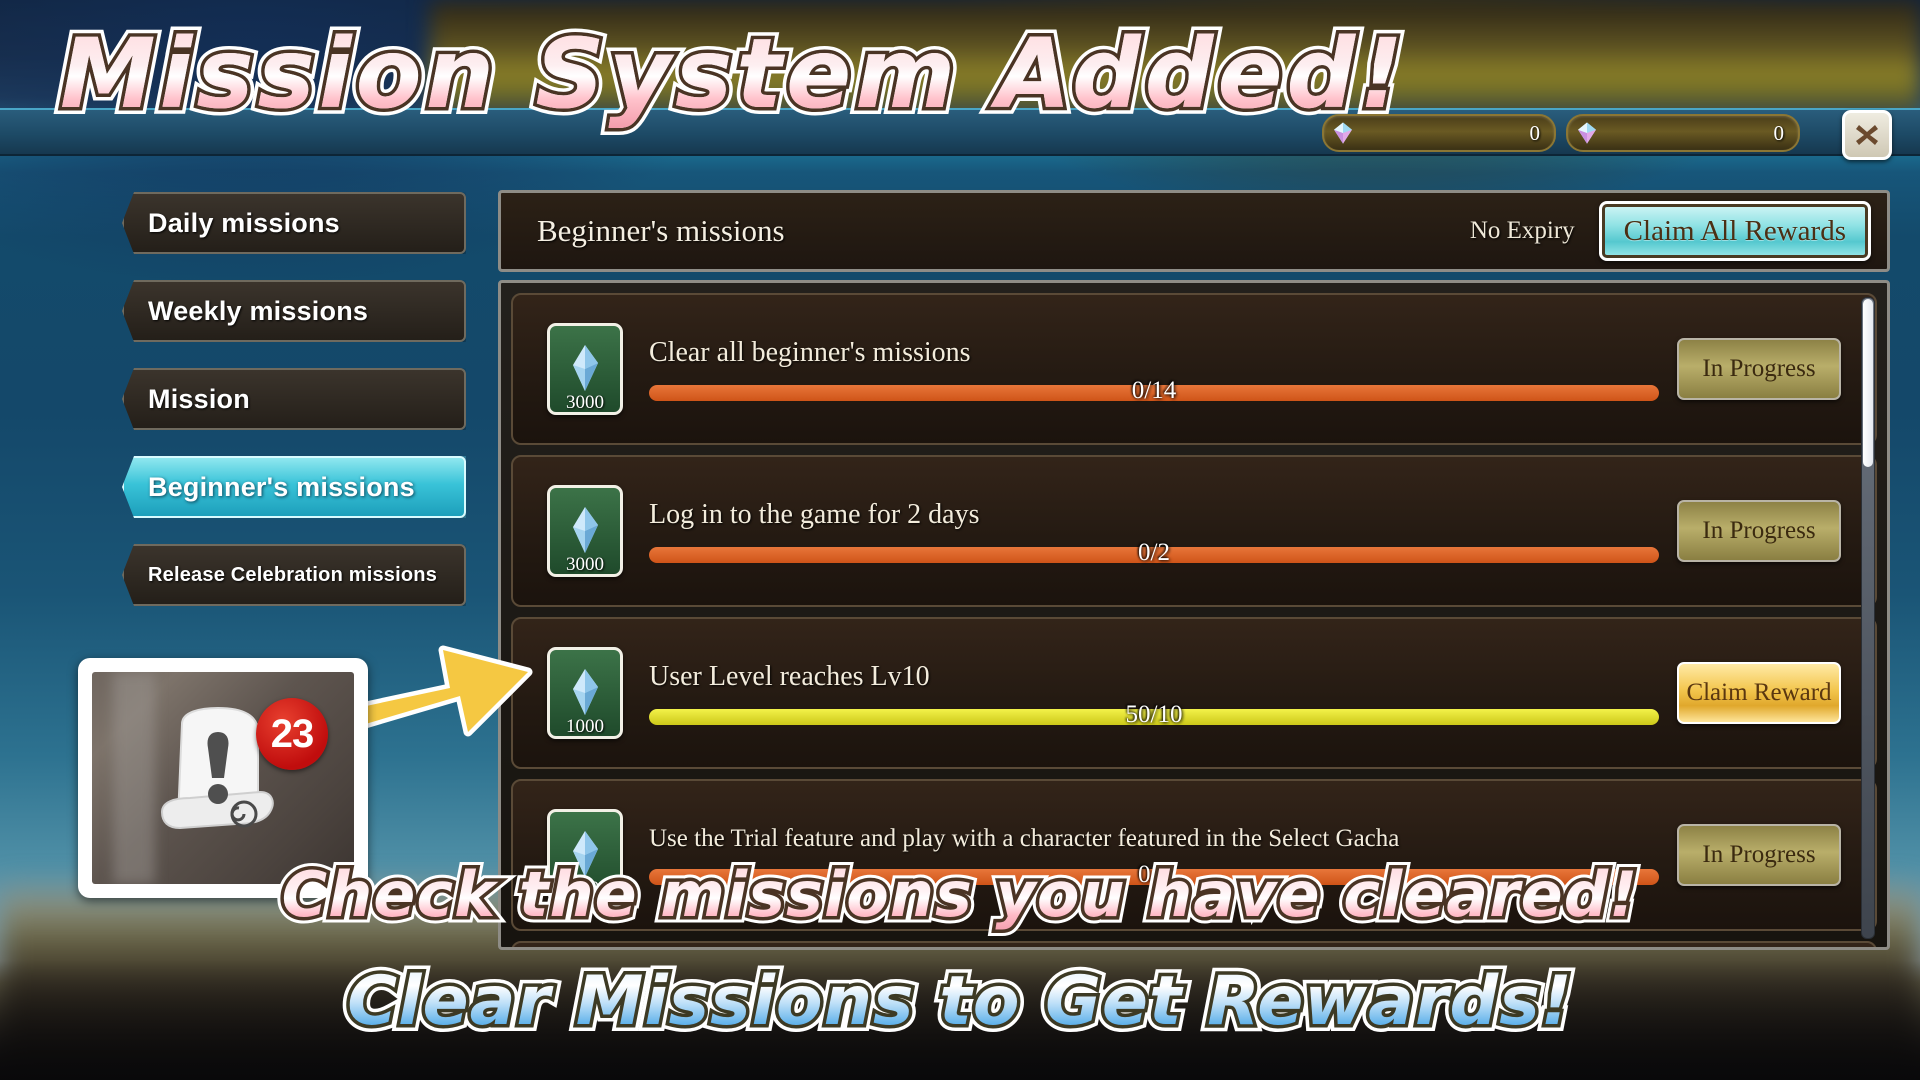 Image resolution: width=1920 pixels, height=1080 pixels. What do you see at coordinates (294, 399) in the screenshot?
I see `sidebar-item-mission: Mission` at bounding box center [294, 399].